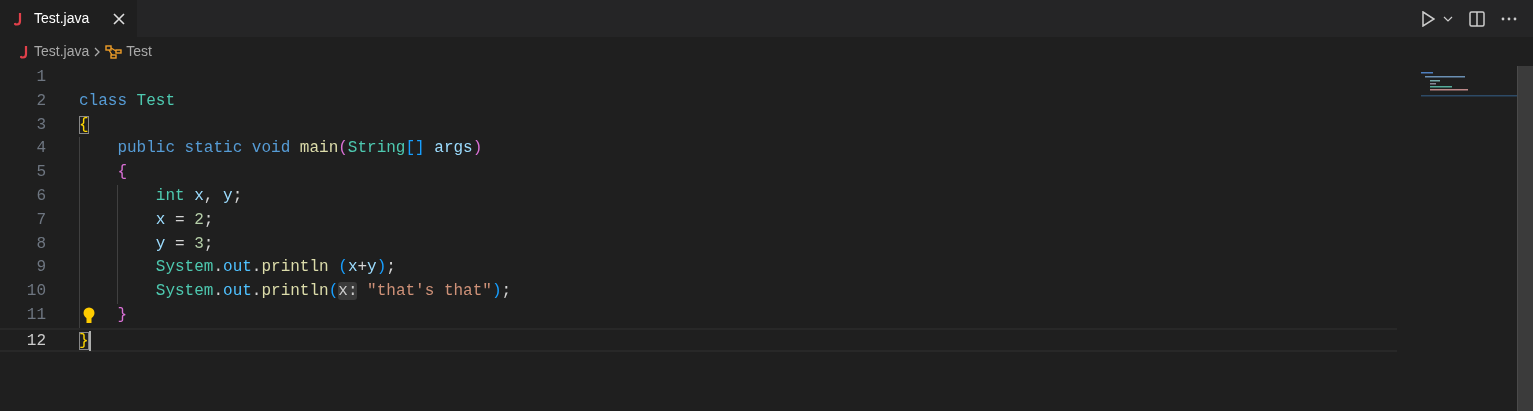  I want to click on code-line: class Test, so click(127, 101).